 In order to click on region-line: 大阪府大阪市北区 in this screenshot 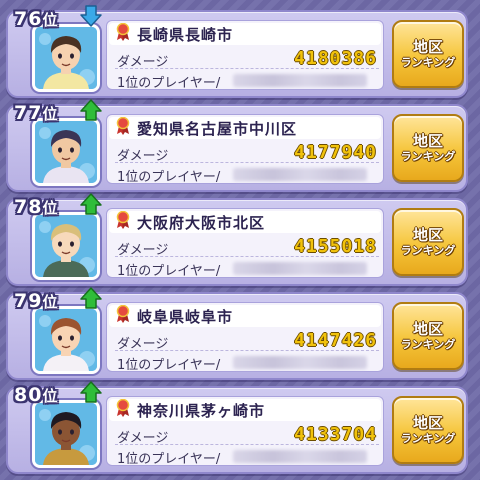, I will do `click(245, 221)`.